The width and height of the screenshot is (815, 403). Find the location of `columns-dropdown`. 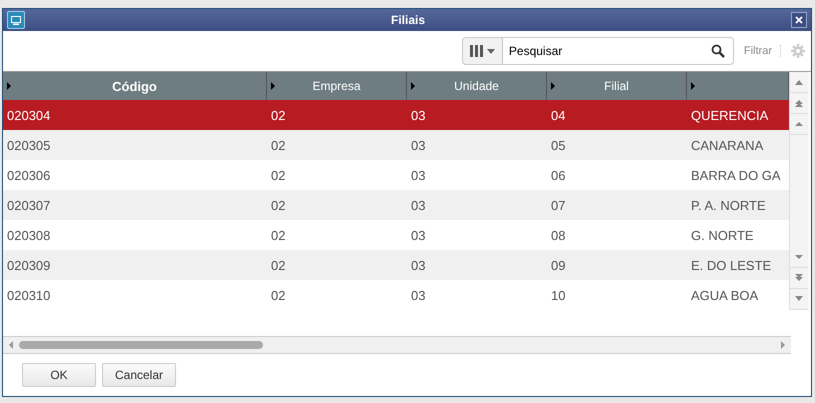

columns-dropdown is located at coordinates (482, 51).